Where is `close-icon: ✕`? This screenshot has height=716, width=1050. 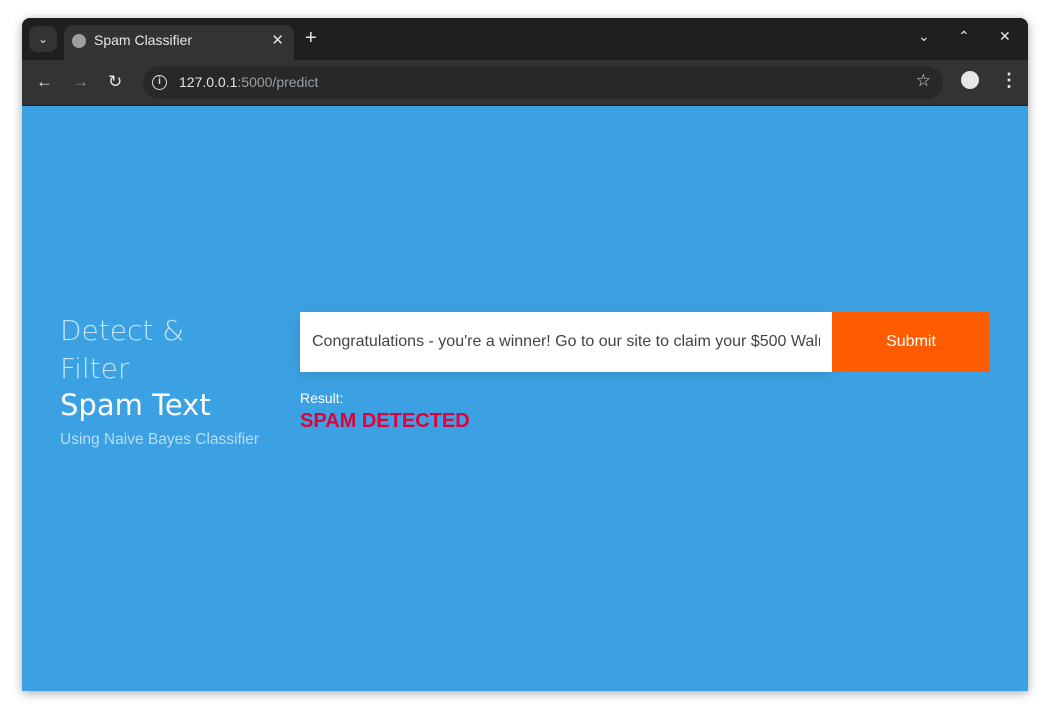 close-icon: ✕ is located at coordinates (277, 40).